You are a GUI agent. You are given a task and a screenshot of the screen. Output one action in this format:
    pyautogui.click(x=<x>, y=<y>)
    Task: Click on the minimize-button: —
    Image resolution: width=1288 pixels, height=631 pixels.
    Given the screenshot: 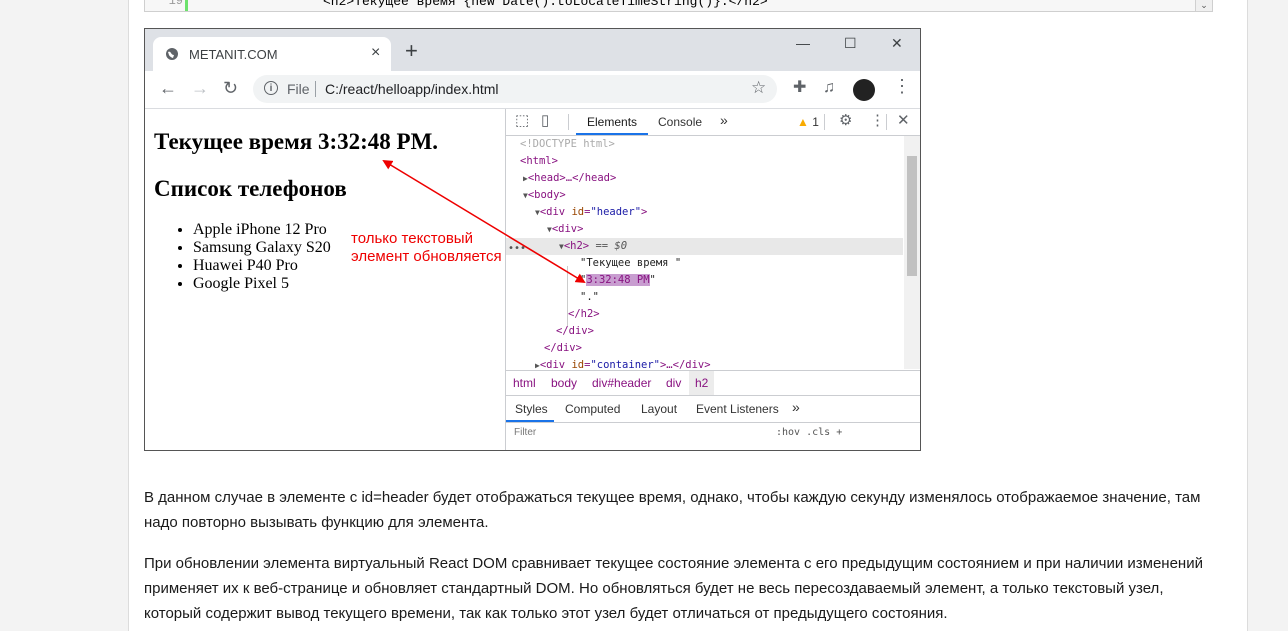 What is the action you would take?
    pyautogui.click(x=803, y=43)
    